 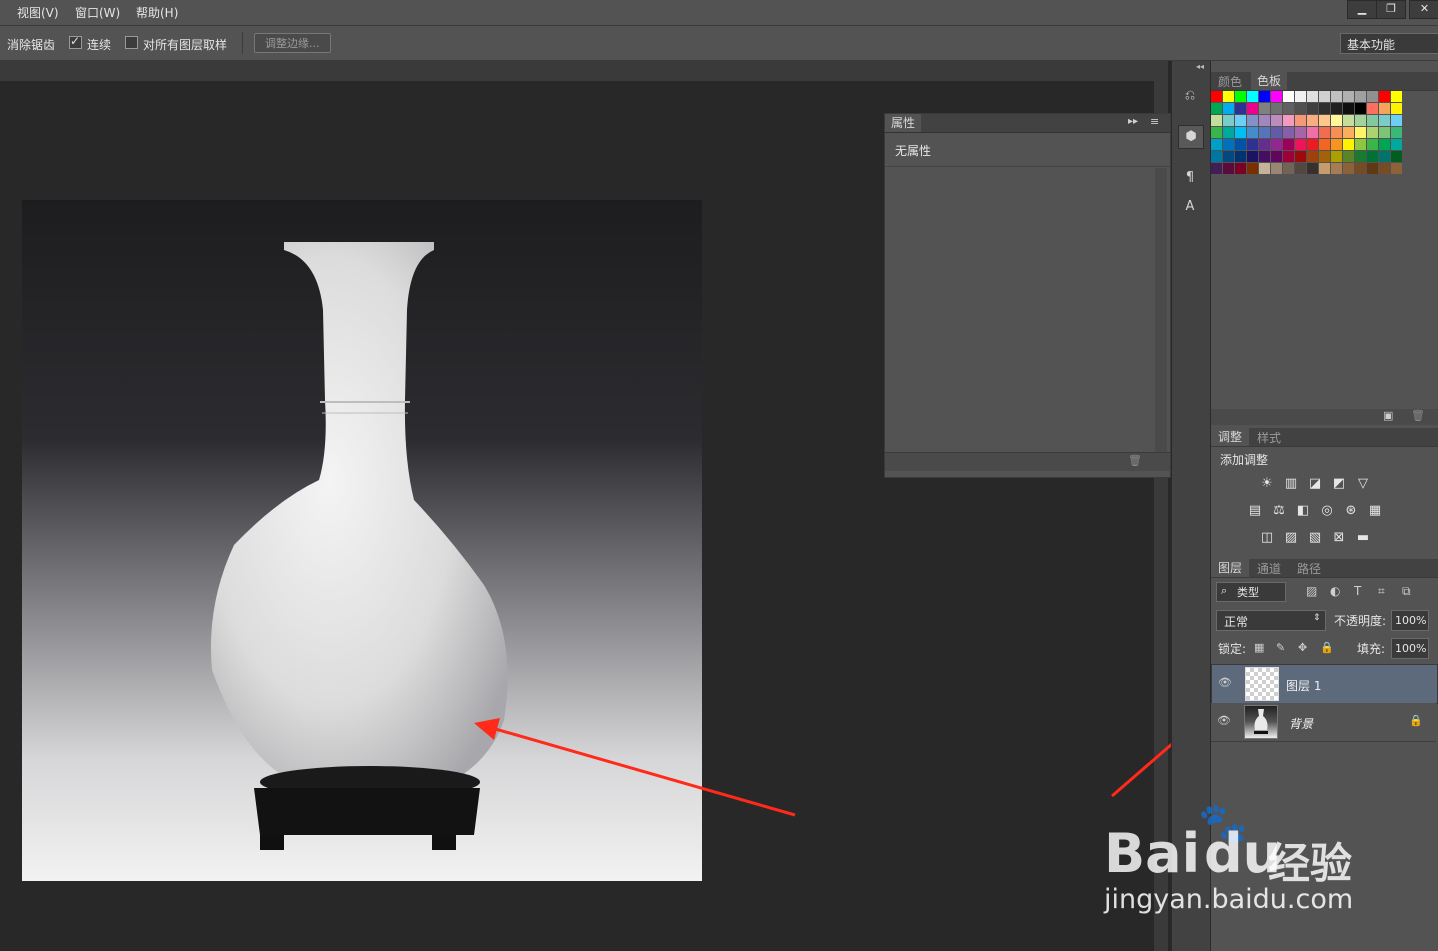 I want to click on lock-transparent-icon: ▦, so click(x=1259, y=647).